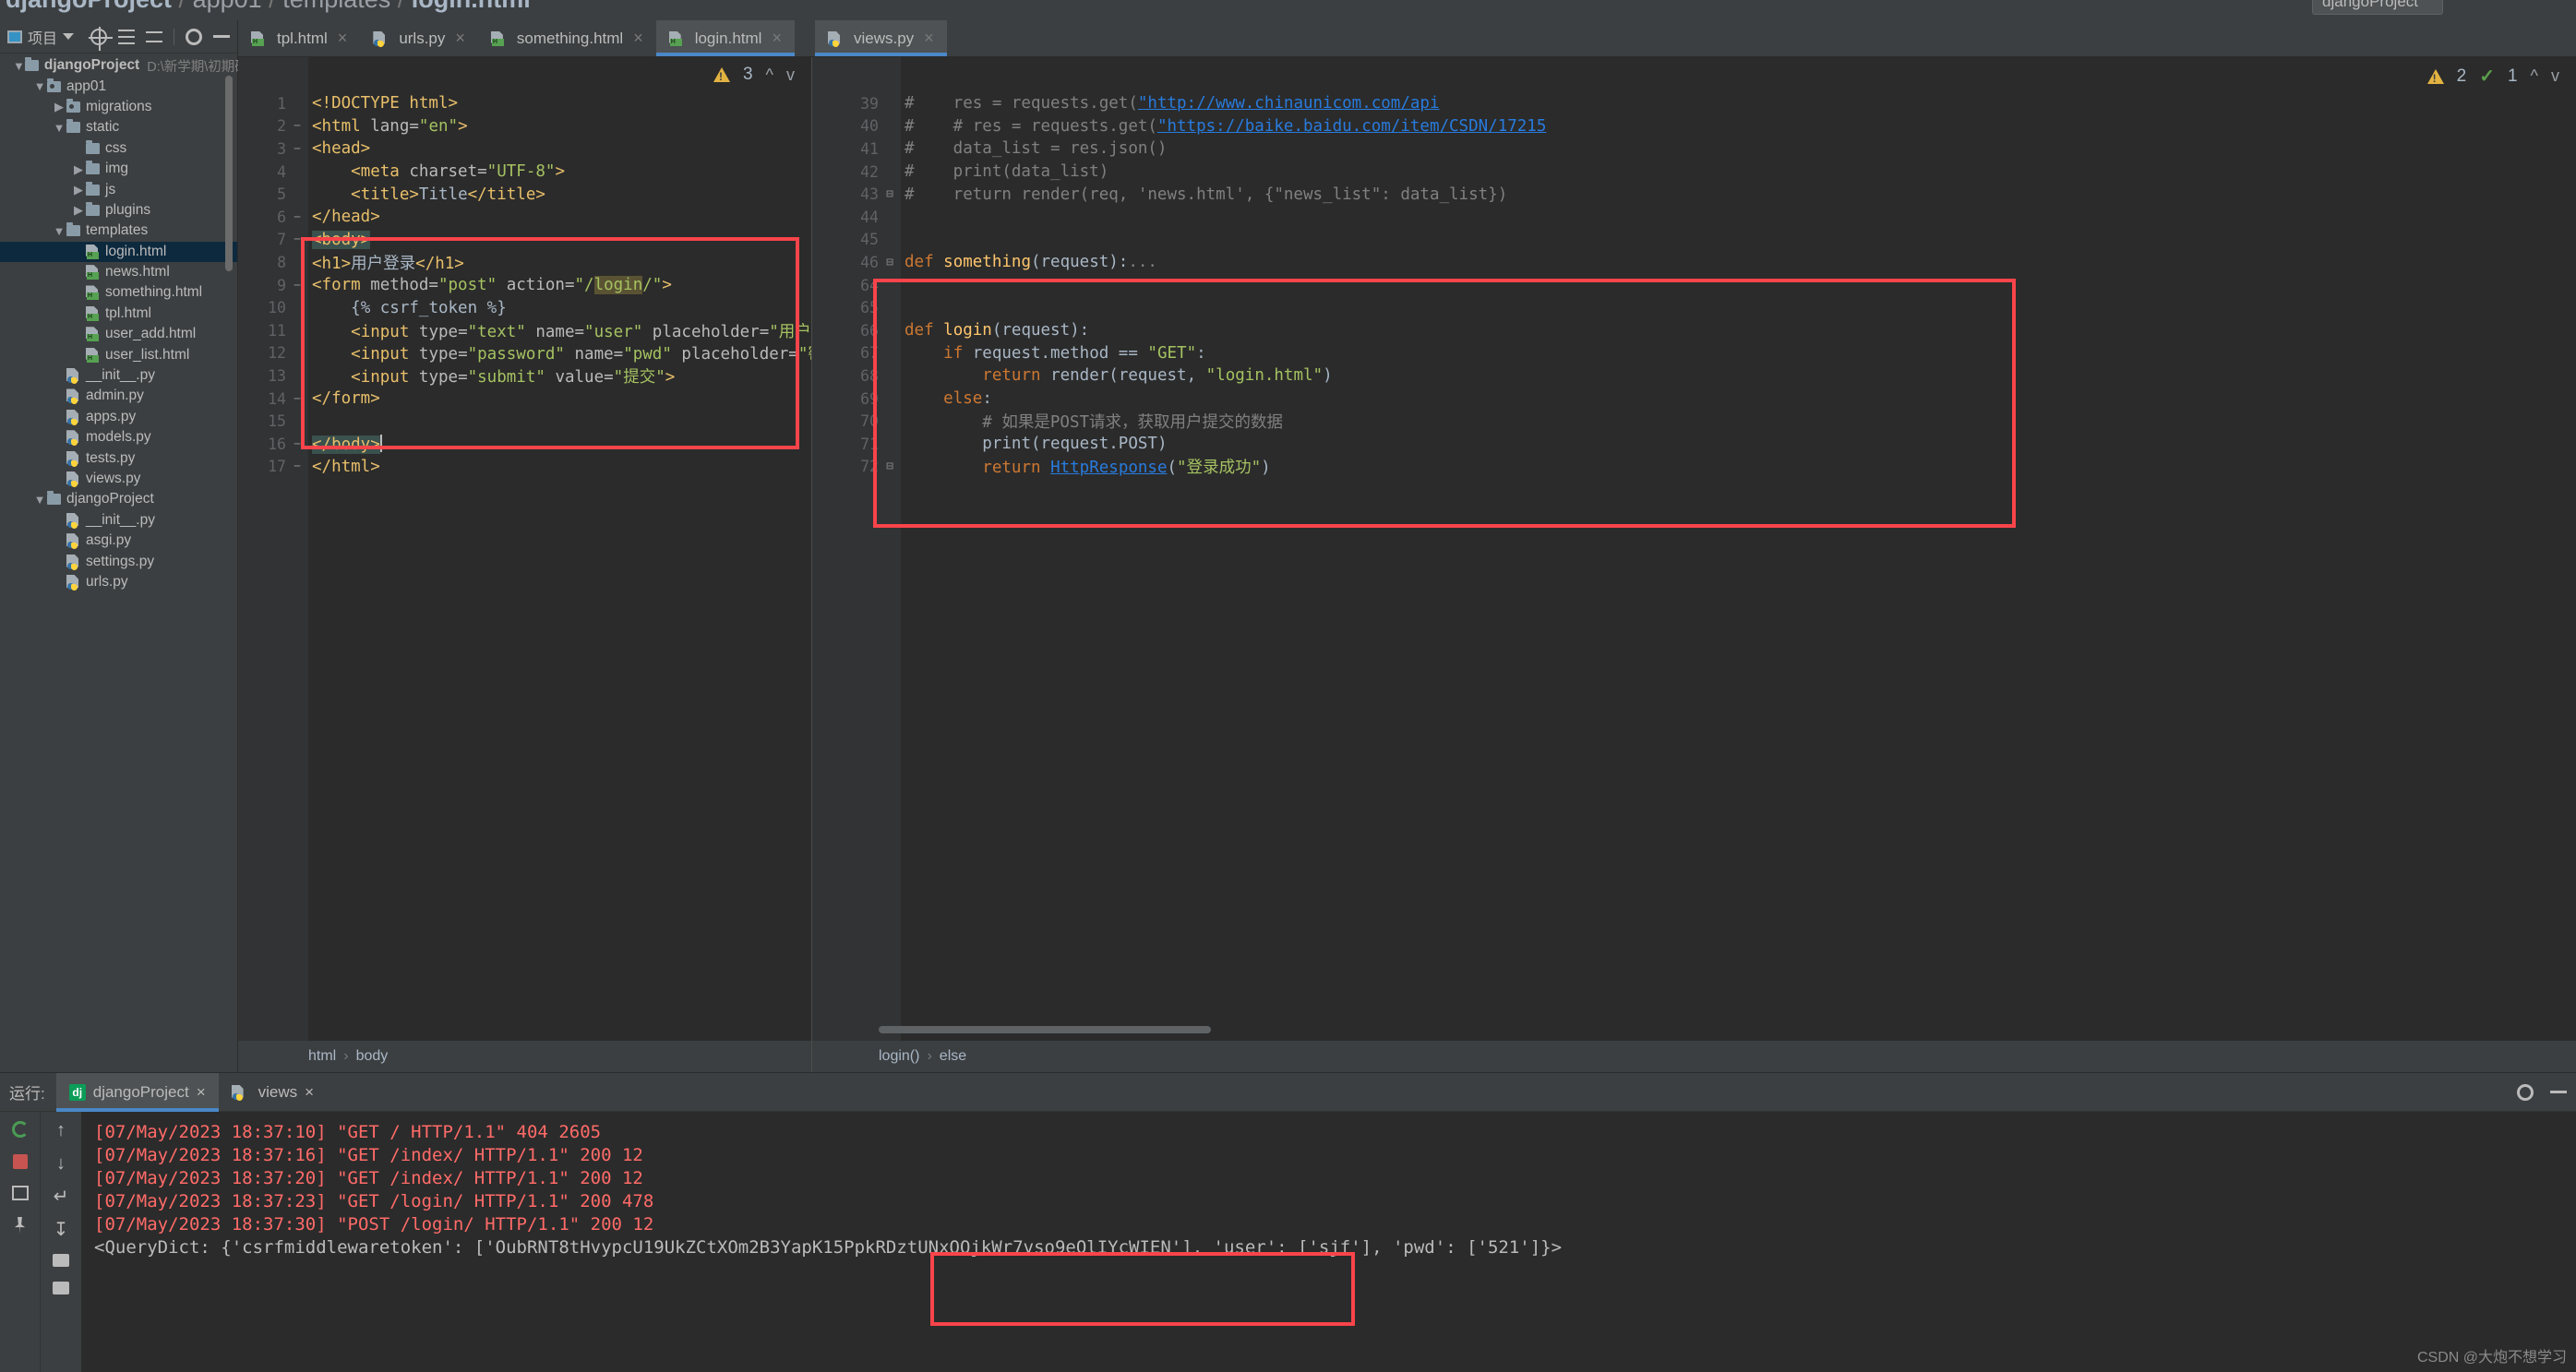  What do you see at coordinates (41, 37) in the screenshot?
I see `project-panel-title: 项目` at bounding box center [41, 37].